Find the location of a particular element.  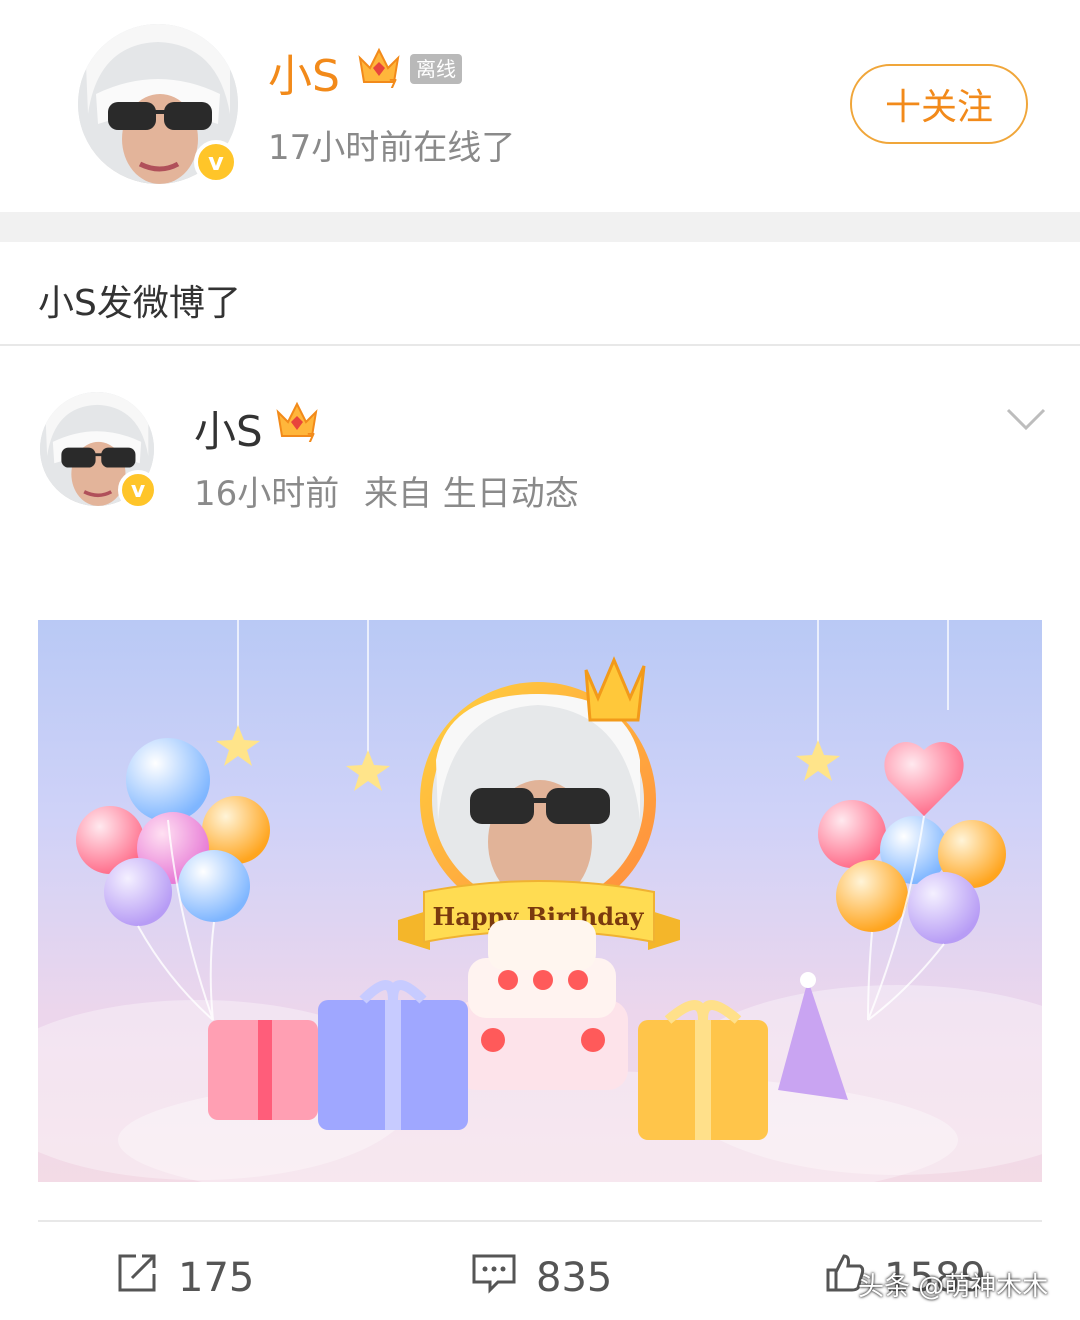

repost-button: 175 is located at coordinates (184, 1278).